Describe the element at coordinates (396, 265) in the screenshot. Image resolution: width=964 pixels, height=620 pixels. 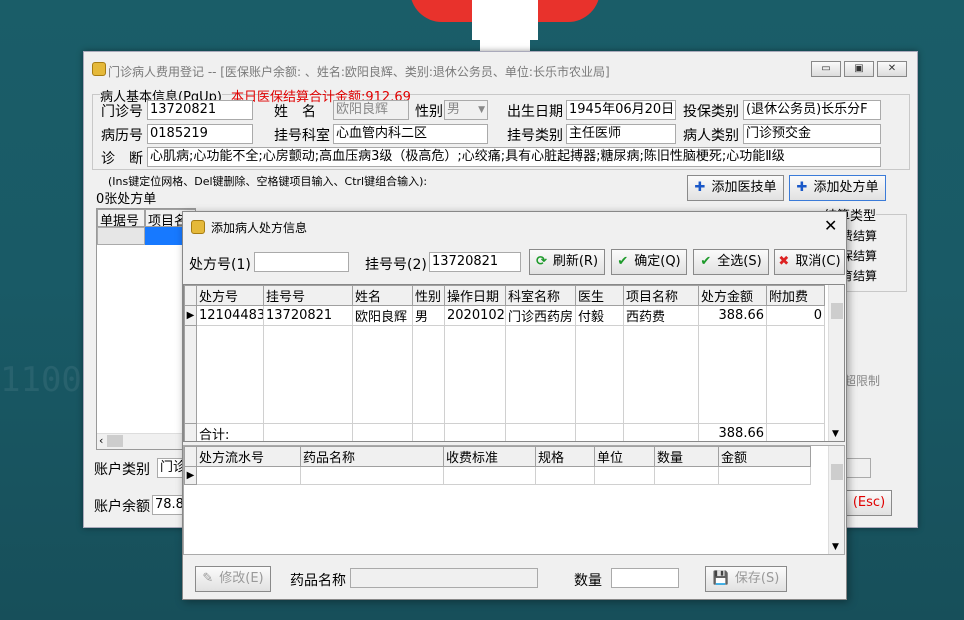
I see `reg-no-label: 挂号号(2)` at that location.